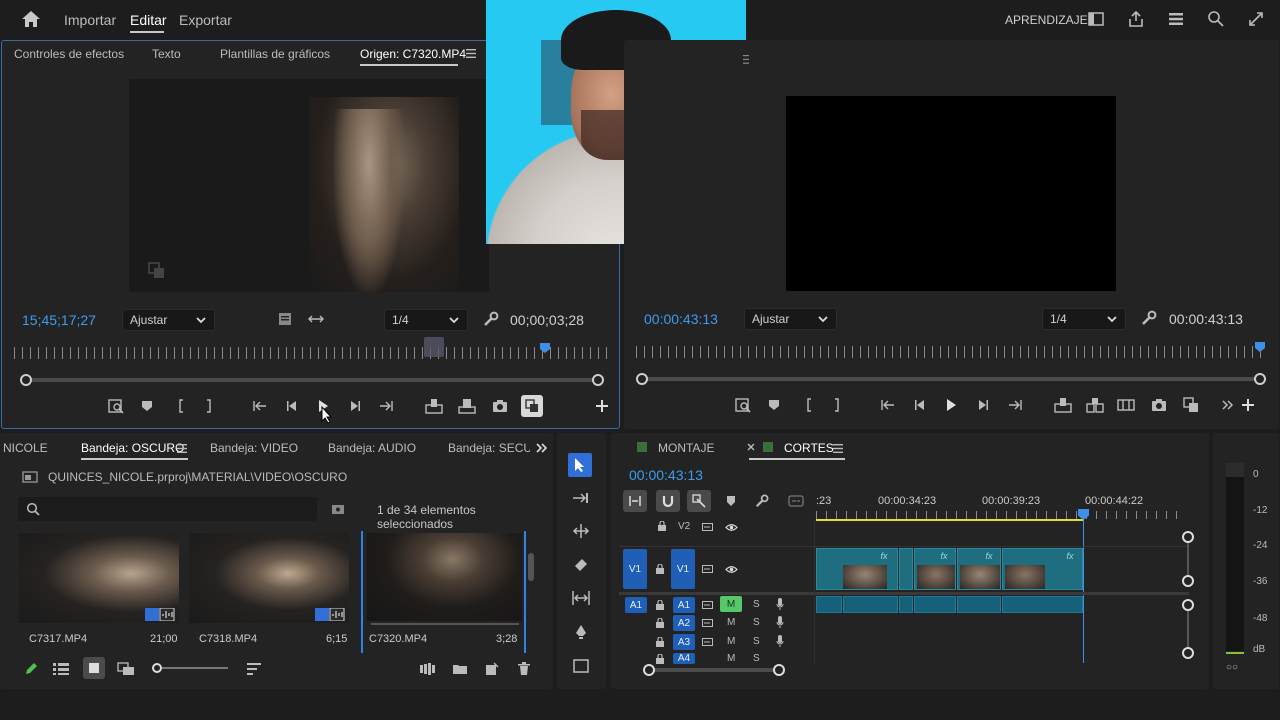 The image size is (1280, 720). Describe the element at coordinates (69, 54) in the screenshot. I see `tab-controles-efectos: Controles de efectos` at that location.